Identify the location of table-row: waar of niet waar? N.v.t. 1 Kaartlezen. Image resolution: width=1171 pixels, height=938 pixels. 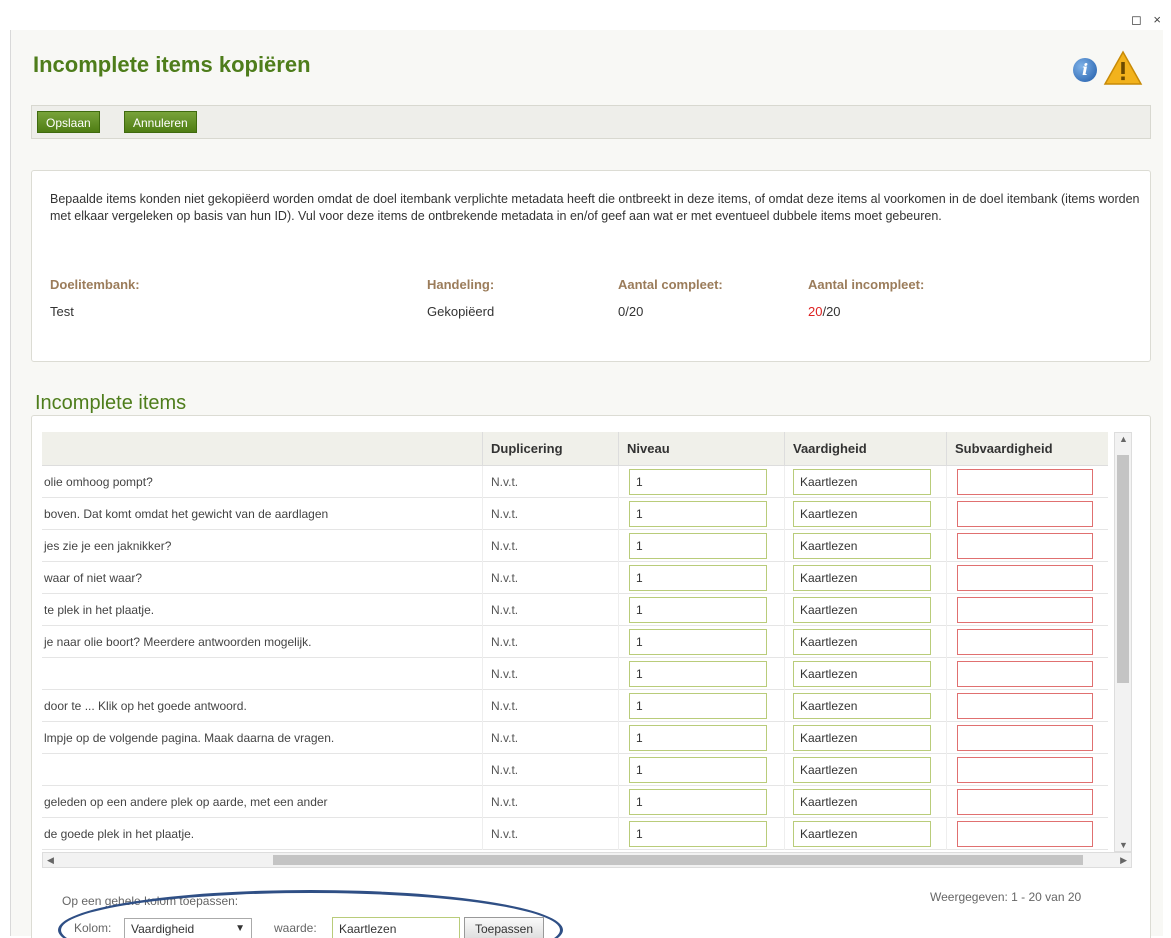
(575, 578).